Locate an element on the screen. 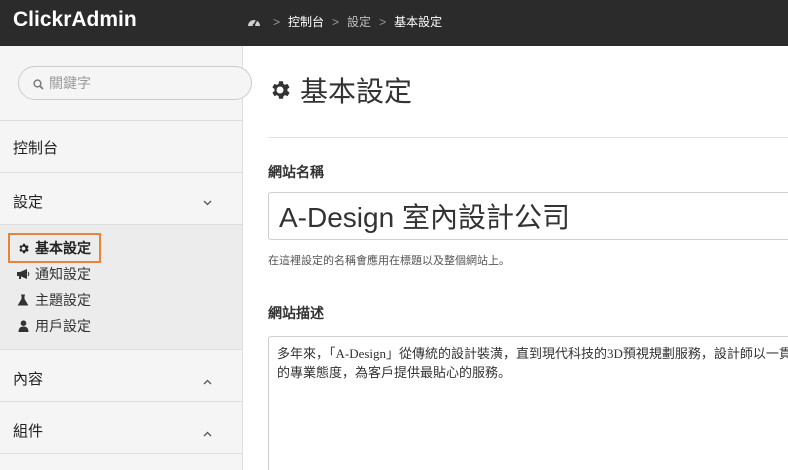  sidebar-item-label: 設定 is located at coordinates (28, 202).